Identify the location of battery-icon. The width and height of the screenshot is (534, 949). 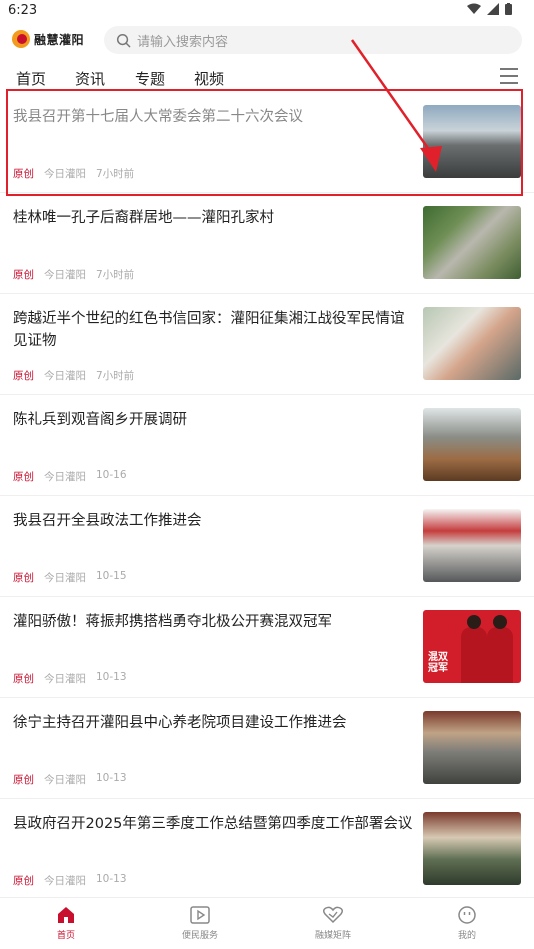
(508, 9).